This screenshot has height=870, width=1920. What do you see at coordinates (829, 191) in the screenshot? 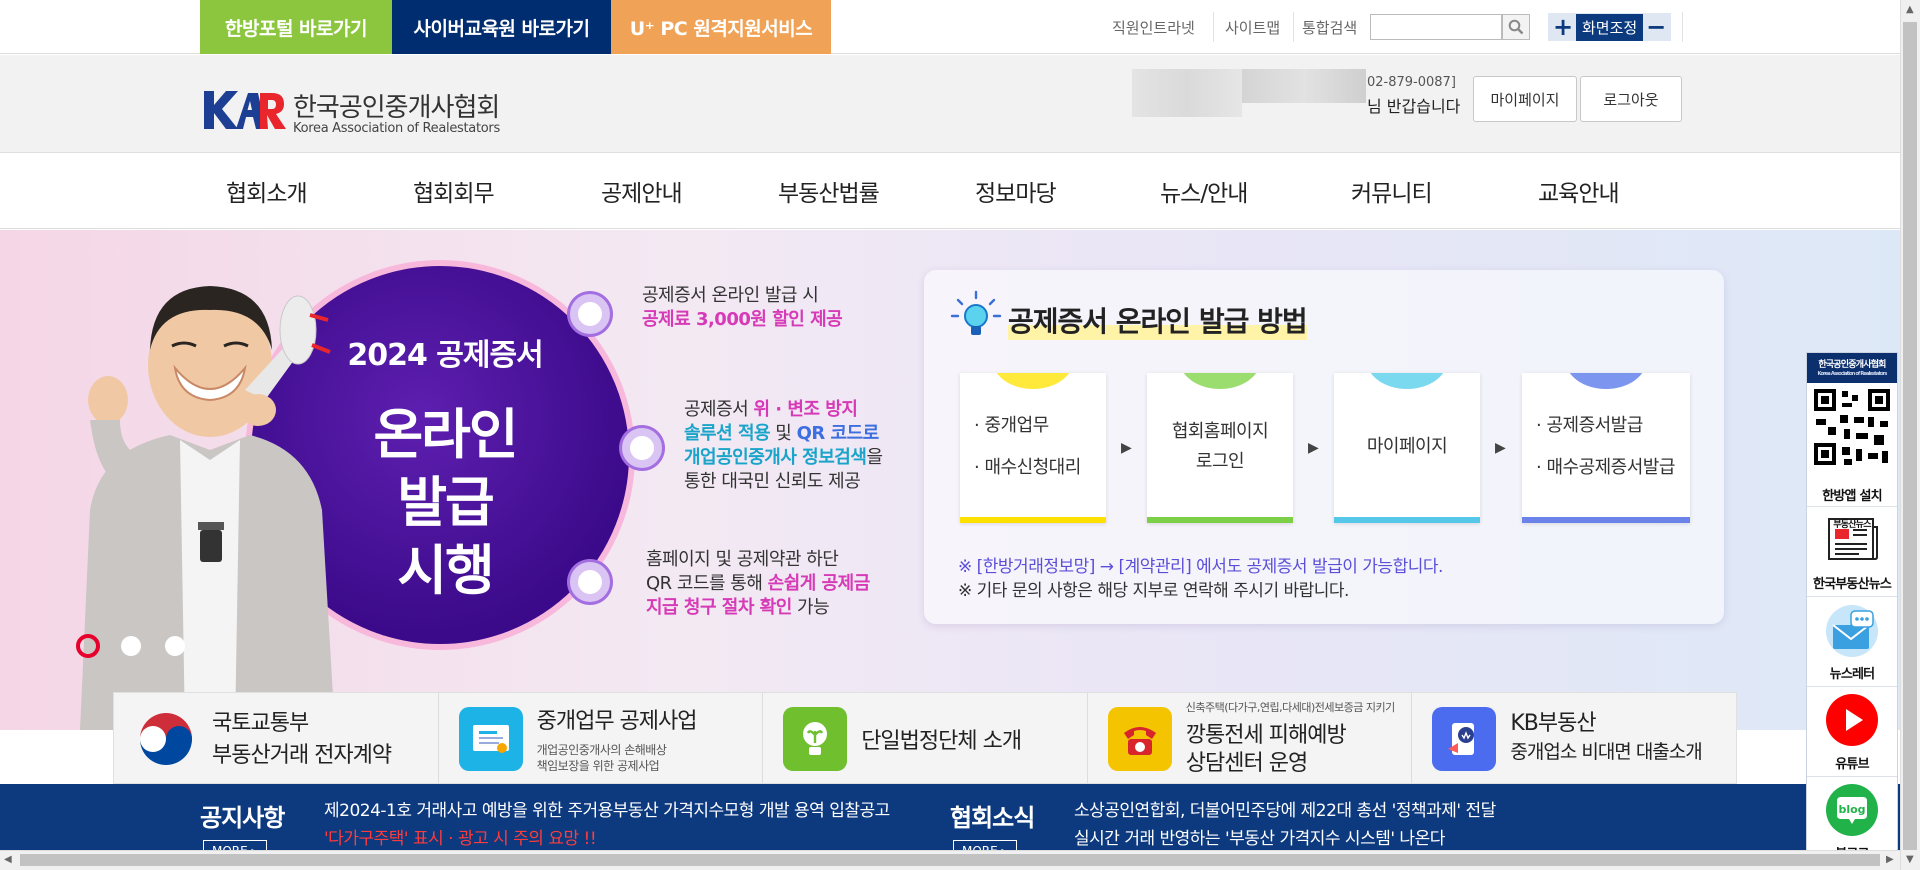
I see `nav-real-estate-law: 부동산법률` at bounding box center [829, 191].